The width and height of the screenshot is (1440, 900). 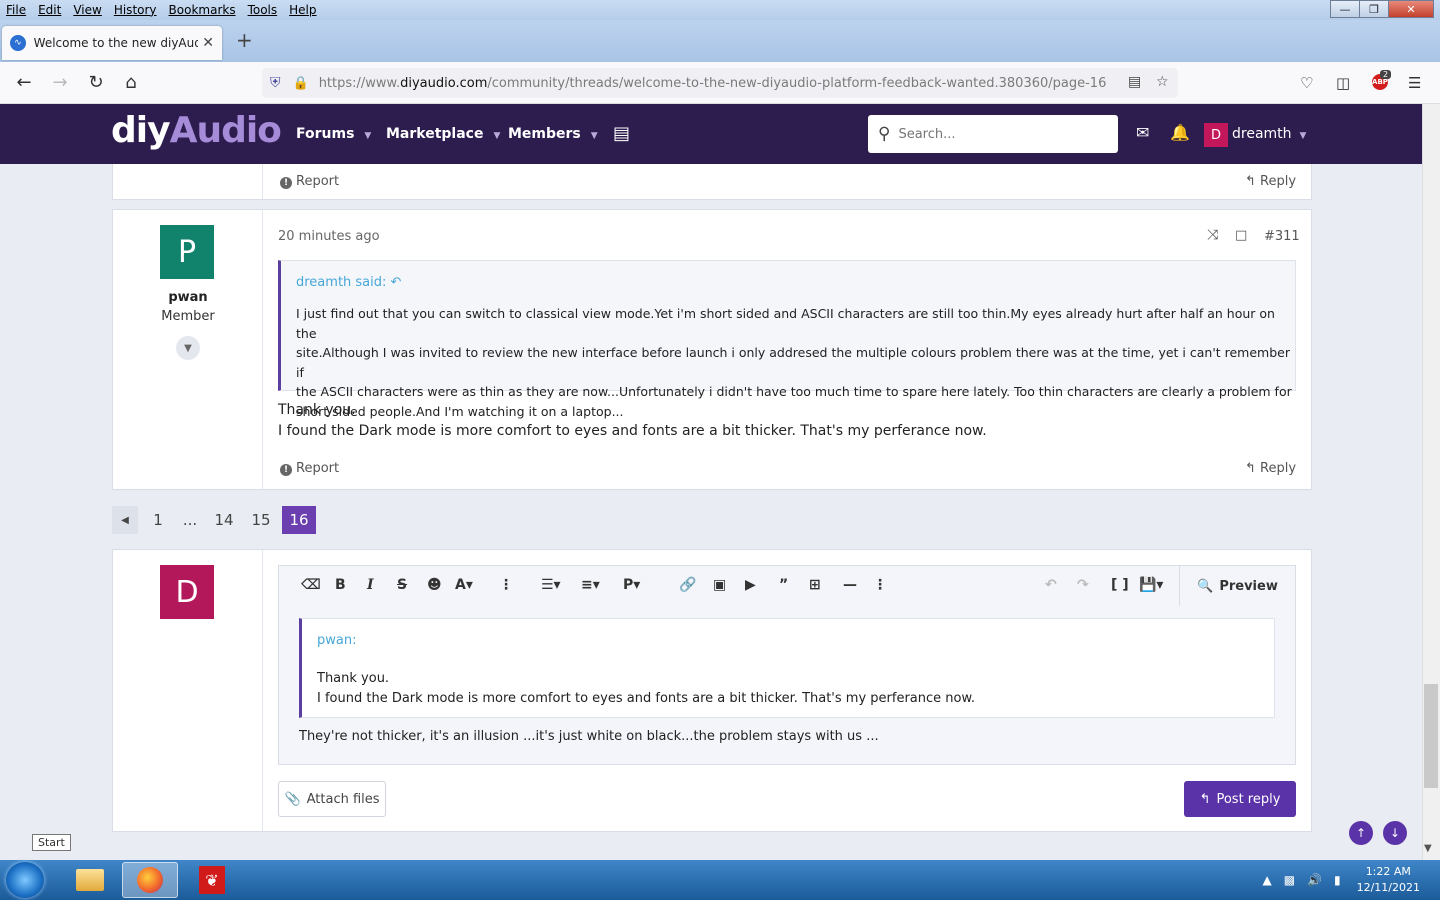 I want to click on pocket-icon: ♡, so click(x=1306, y=83).